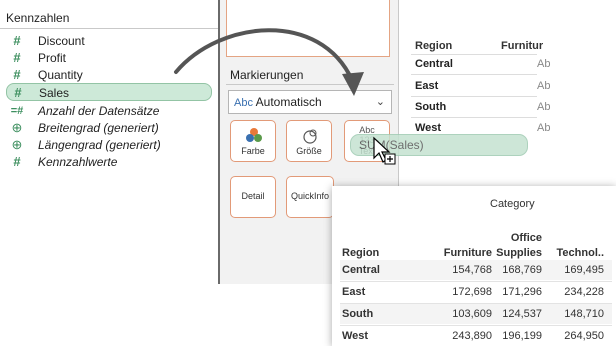  I want to click on region-header: Region, so click(361, 253).